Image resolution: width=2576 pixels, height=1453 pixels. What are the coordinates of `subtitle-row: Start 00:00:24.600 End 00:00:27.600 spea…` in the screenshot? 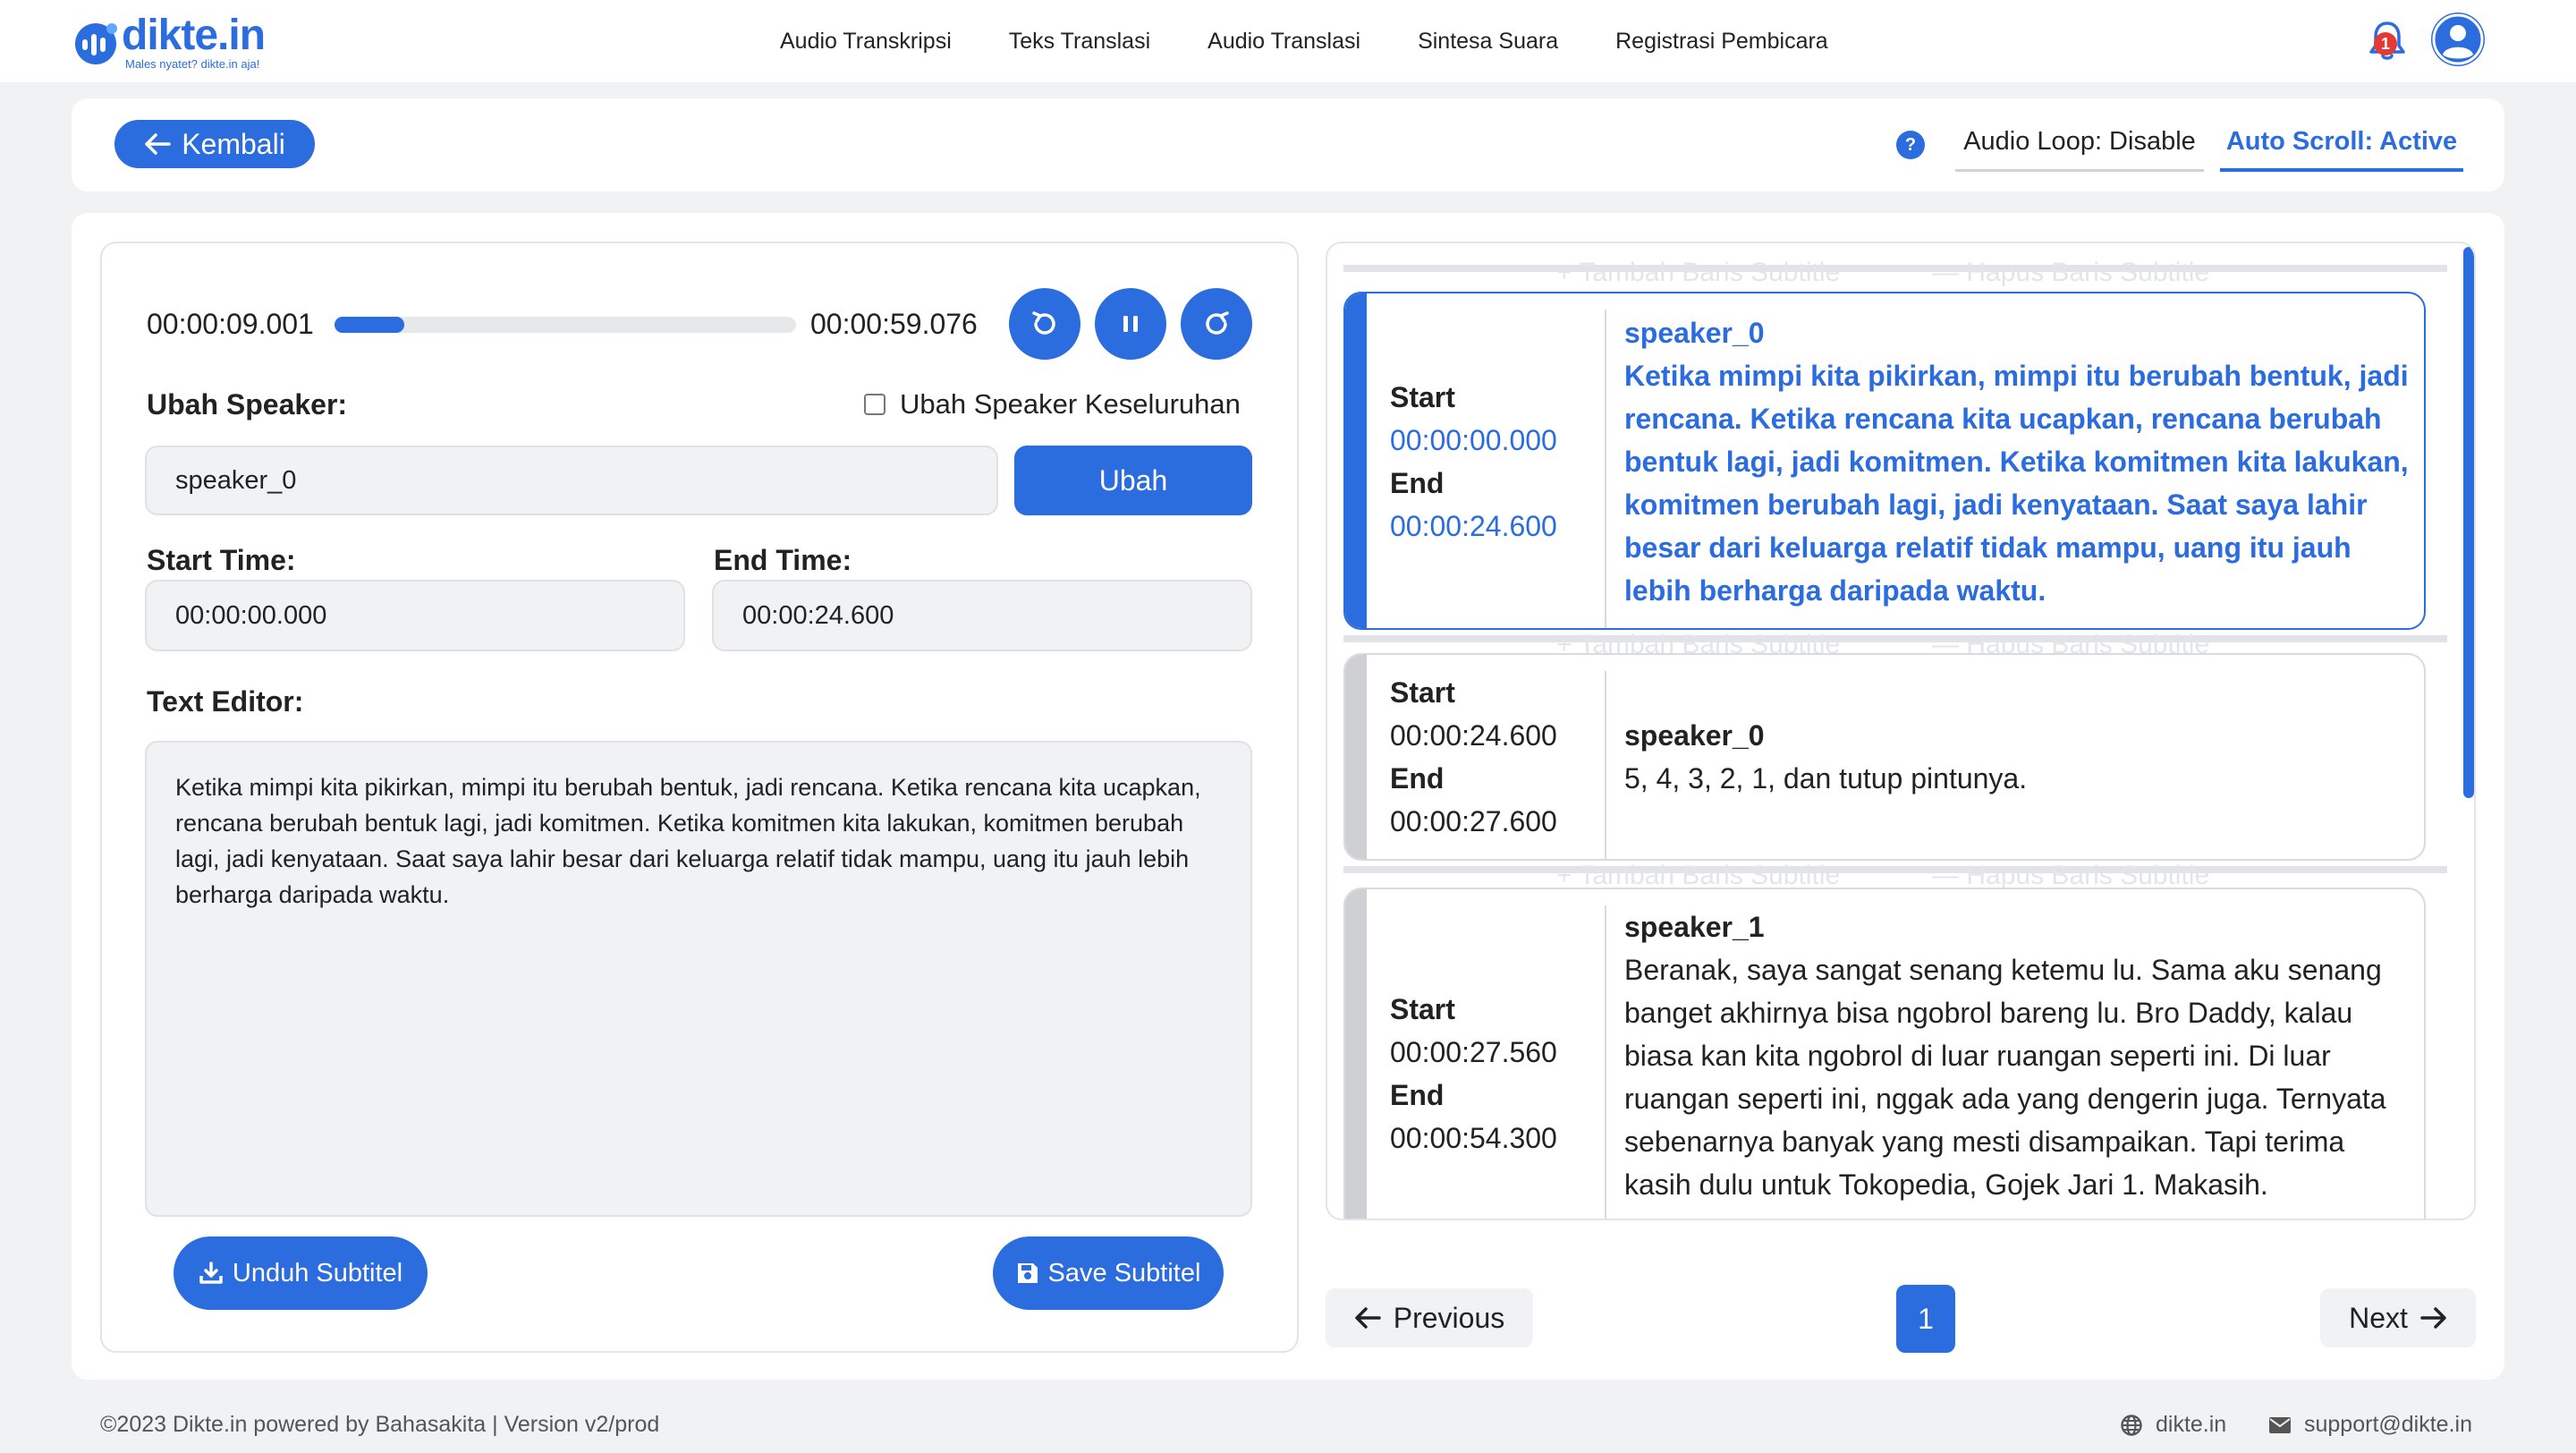 It's located at (1884, 757).